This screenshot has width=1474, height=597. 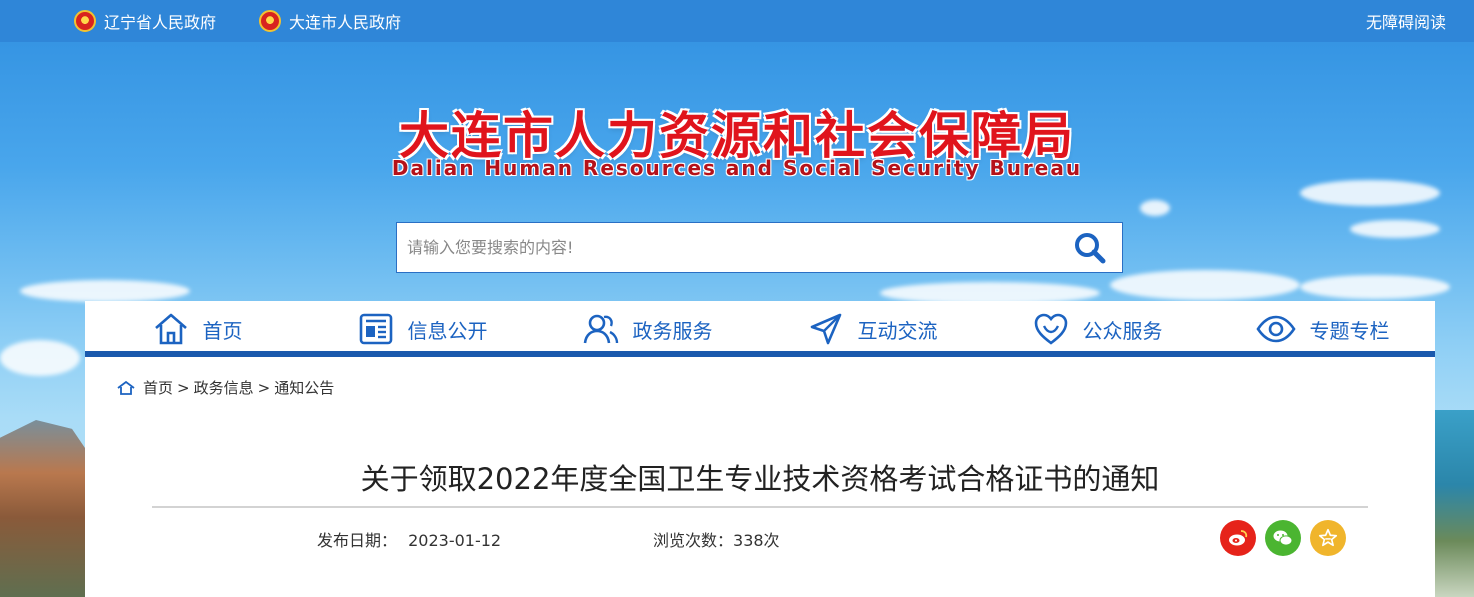 I want to click on nav-label: 首页, so click(x=222, y=330).